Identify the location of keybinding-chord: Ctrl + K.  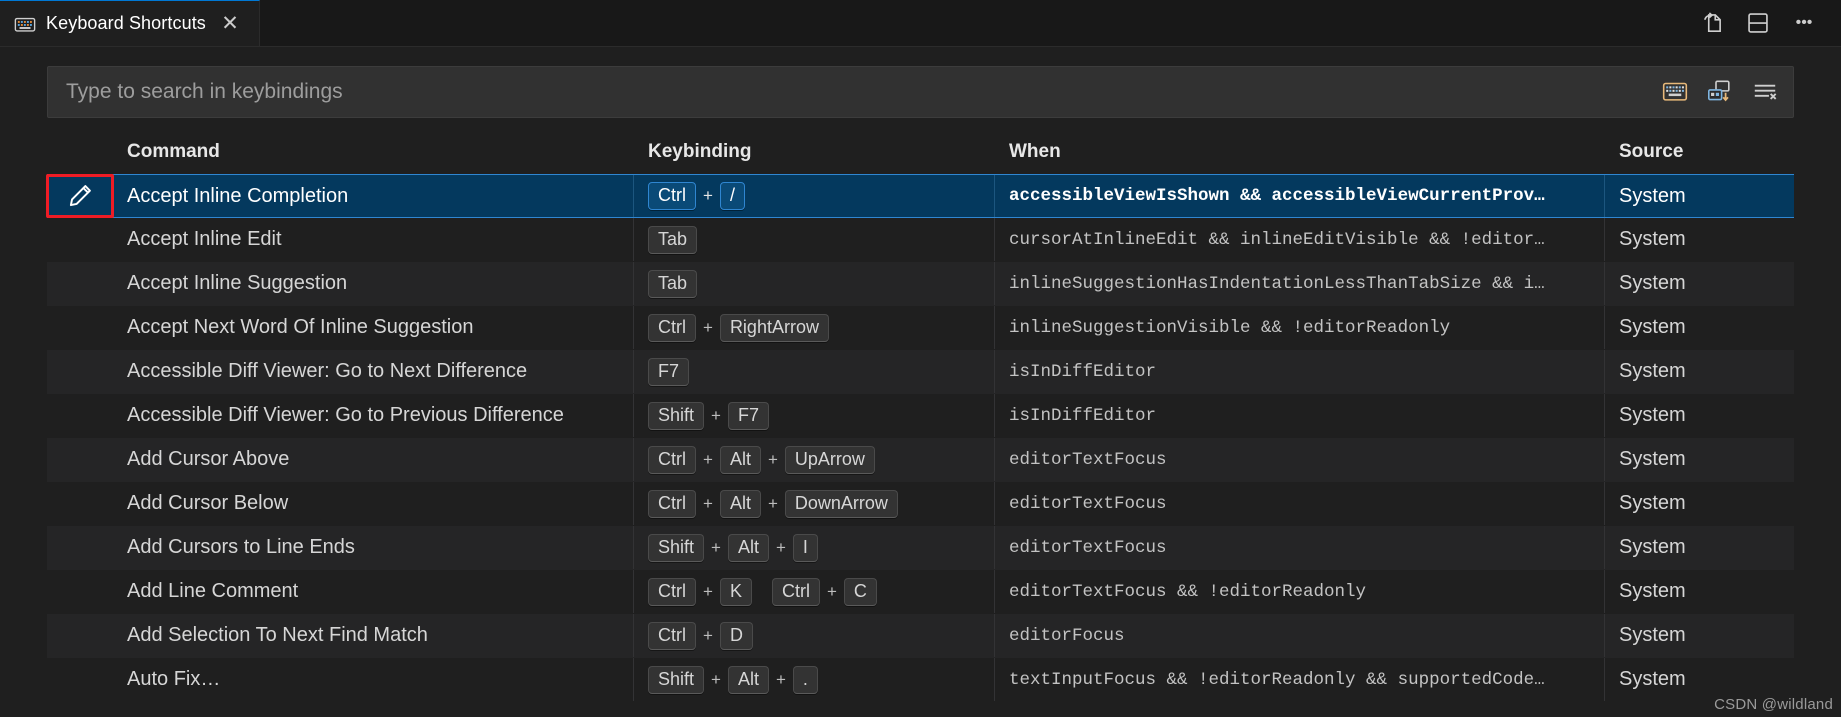
(700, 591).